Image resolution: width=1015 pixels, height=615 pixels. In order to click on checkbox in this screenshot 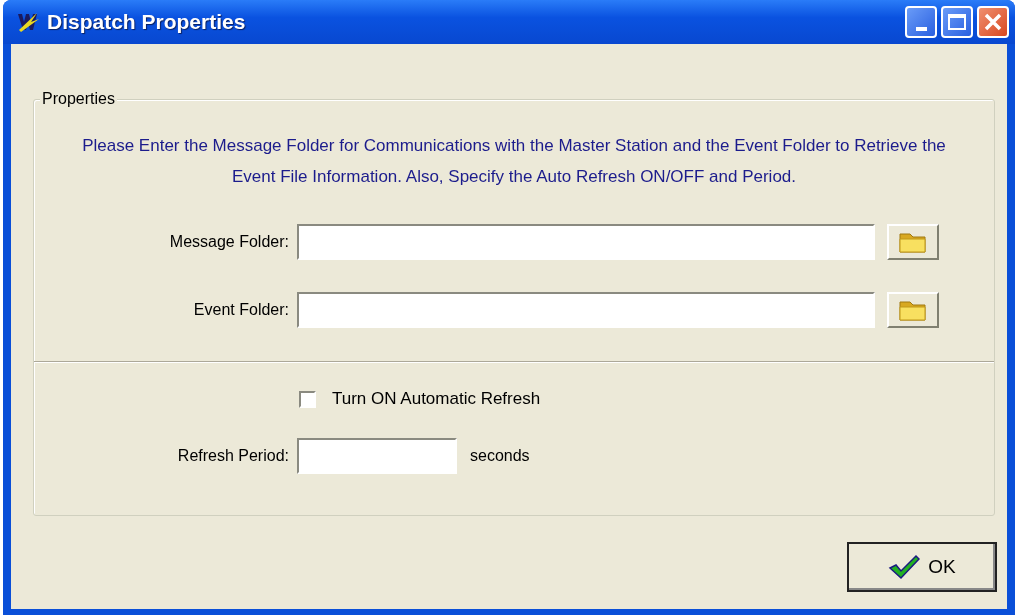, I will do `click(307, 399)`.